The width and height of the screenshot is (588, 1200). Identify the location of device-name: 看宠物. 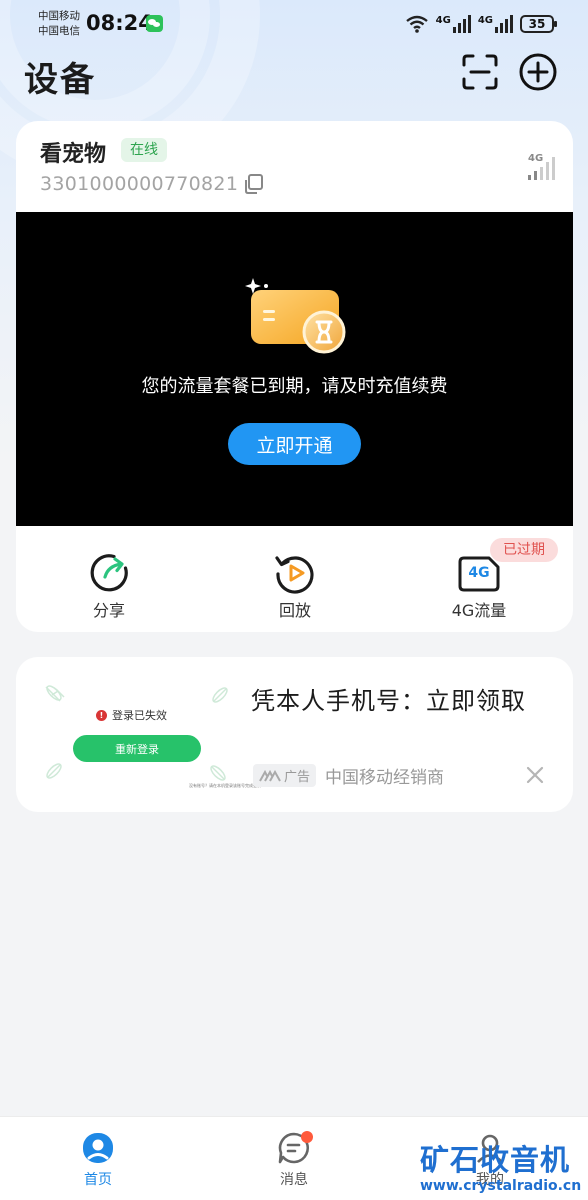
(73, 154).